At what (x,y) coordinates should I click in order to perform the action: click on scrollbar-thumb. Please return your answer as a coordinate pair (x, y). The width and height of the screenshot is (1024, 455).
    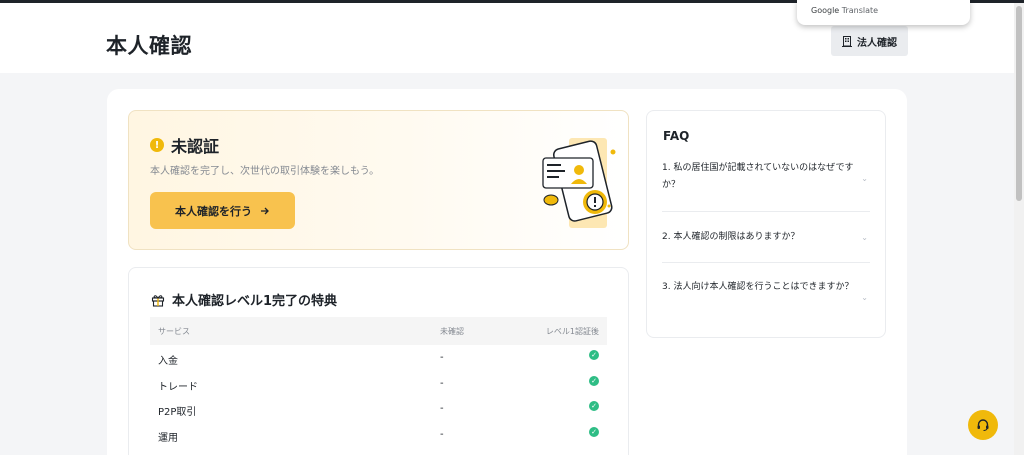
    Looking at the image, I should click on (1019, 103).